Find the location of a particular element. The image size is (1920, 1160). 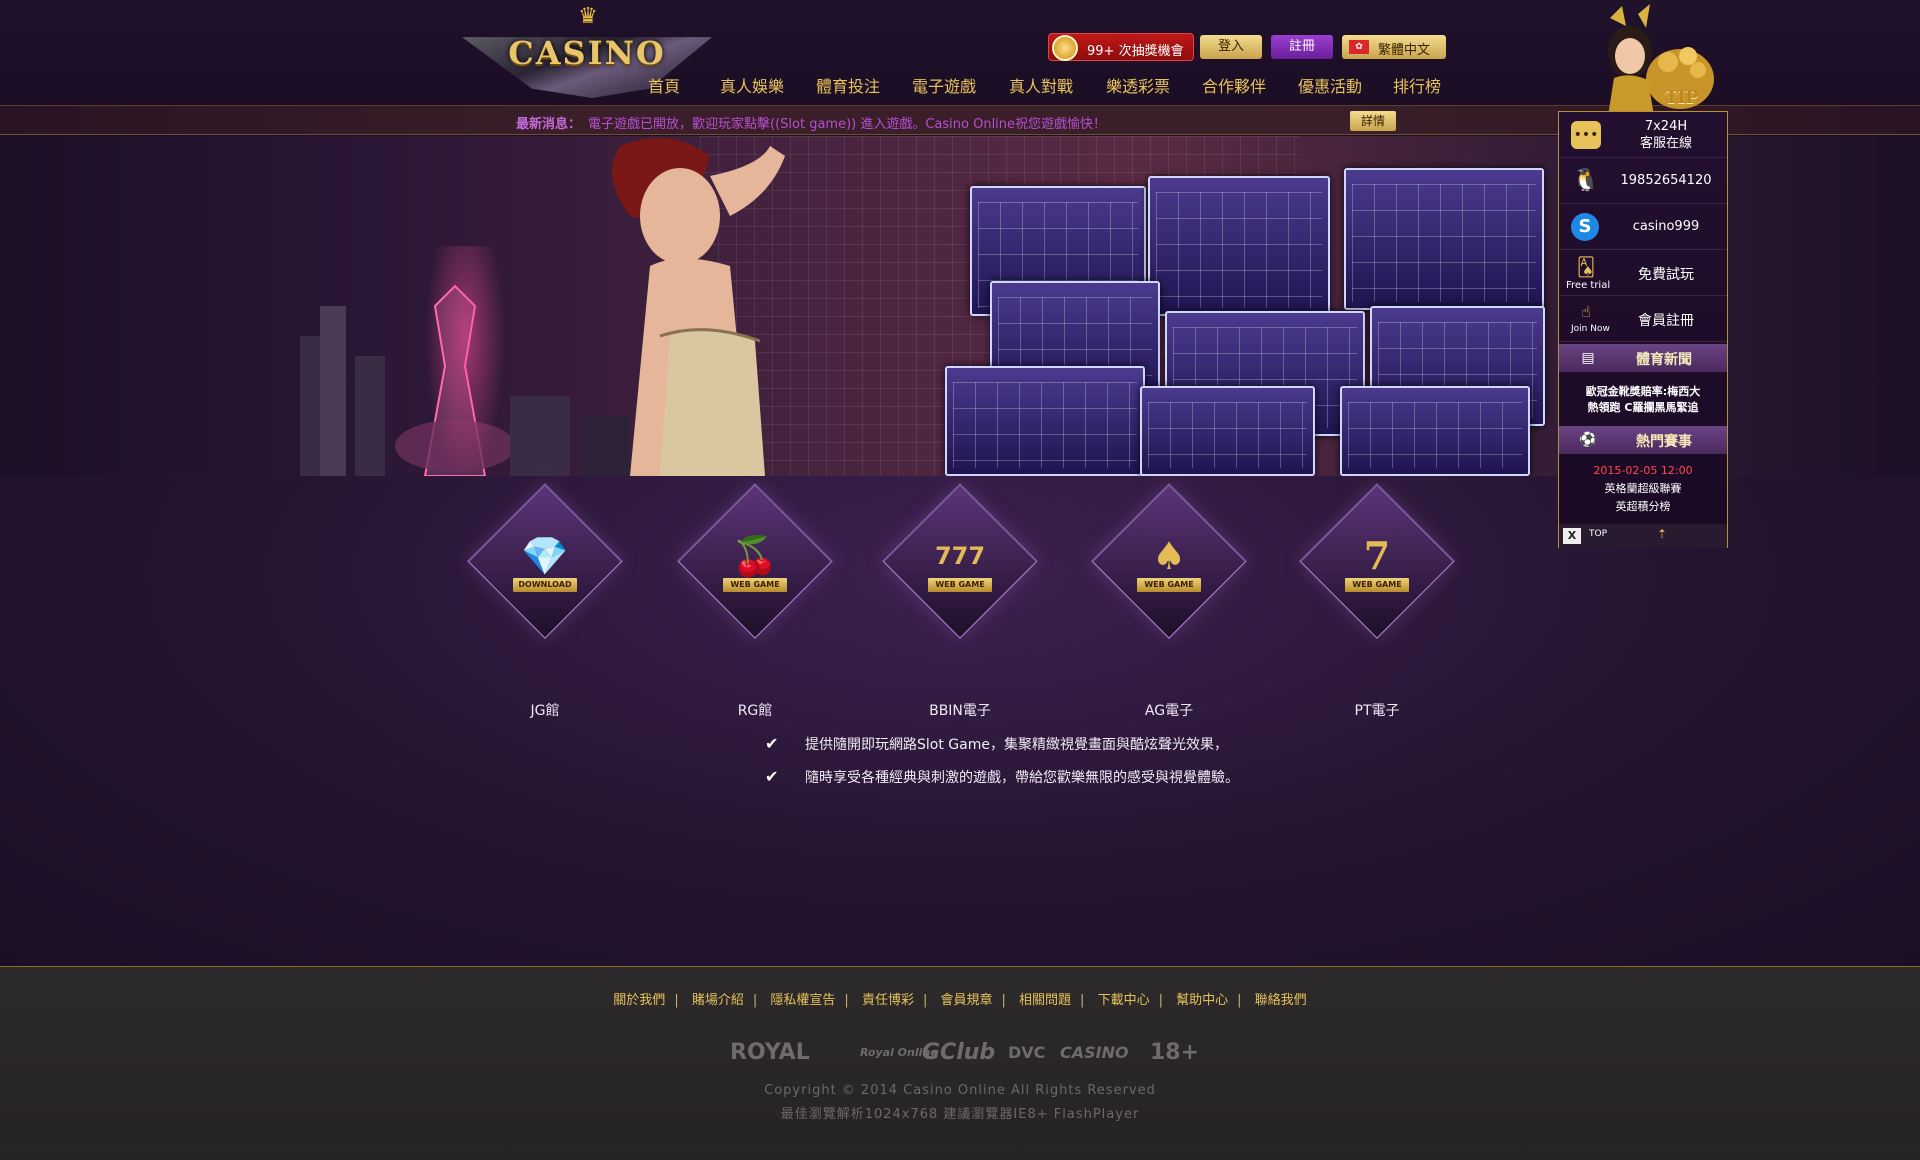

nav-item-lottery: 樂透彩票 is located at coordinates (1138, 85).